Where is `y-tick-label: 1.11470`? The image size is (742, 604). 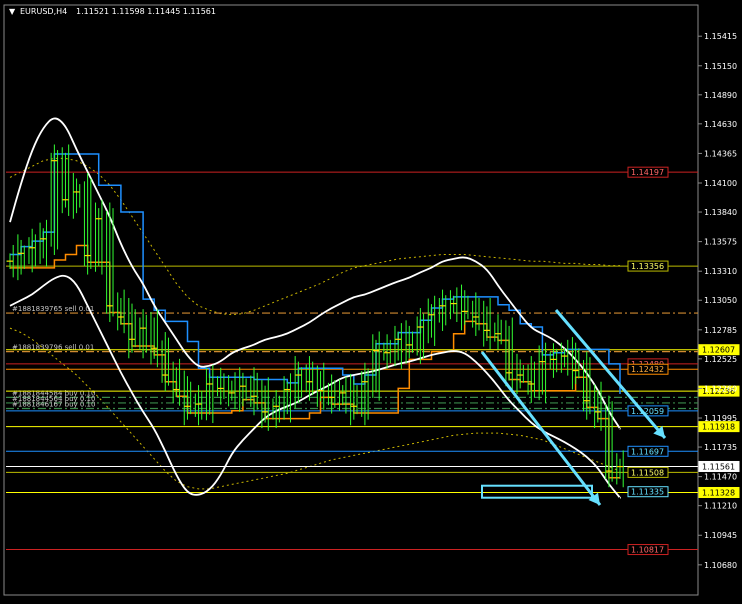
y-tick-label: 1.11470 is located at coordinates (720, 477).